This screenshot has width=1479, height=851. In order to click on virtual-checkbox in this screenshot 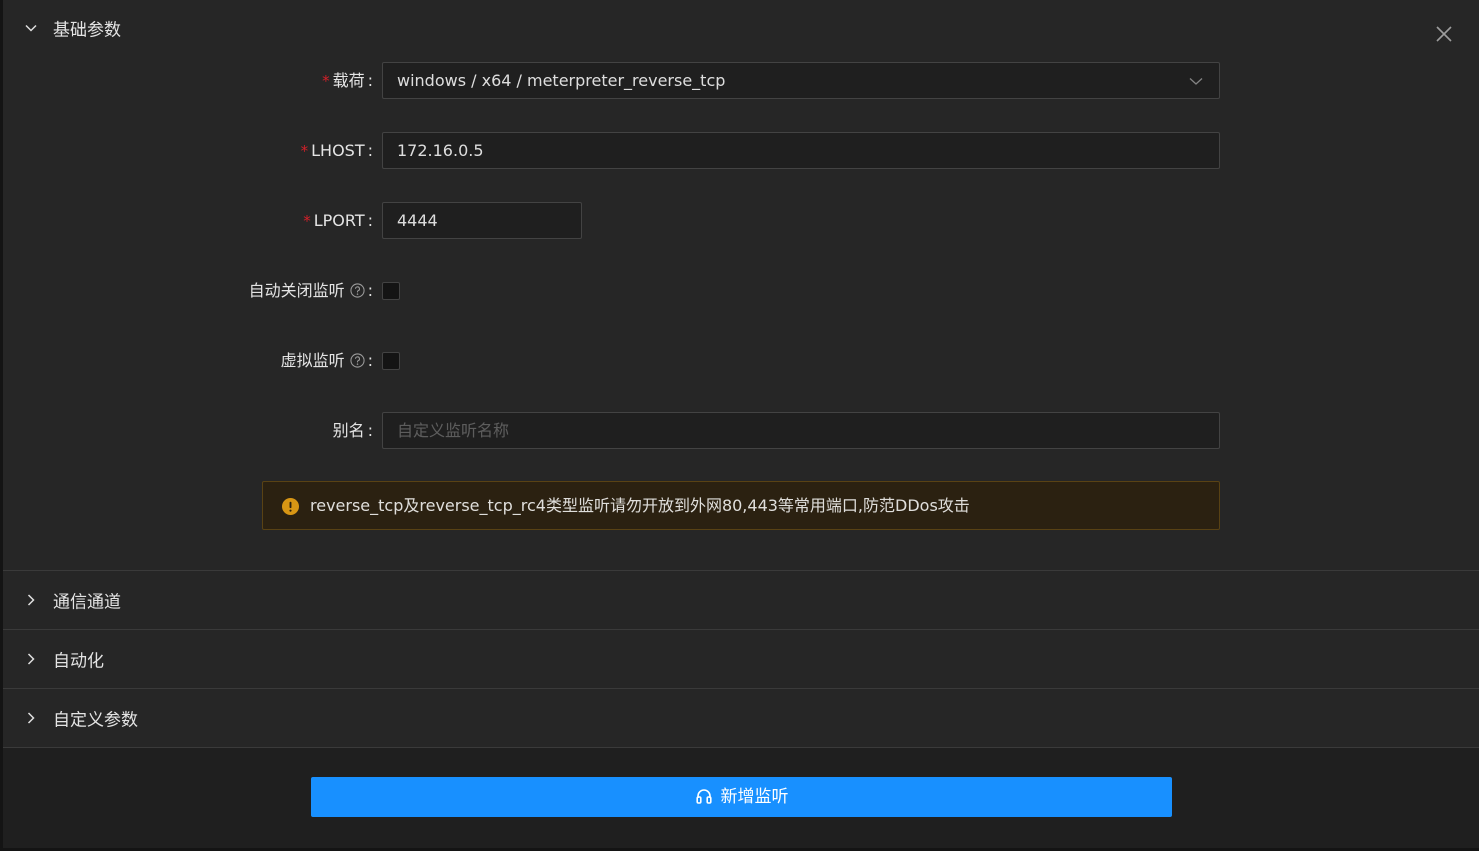, I will do `click(391, 361)`.